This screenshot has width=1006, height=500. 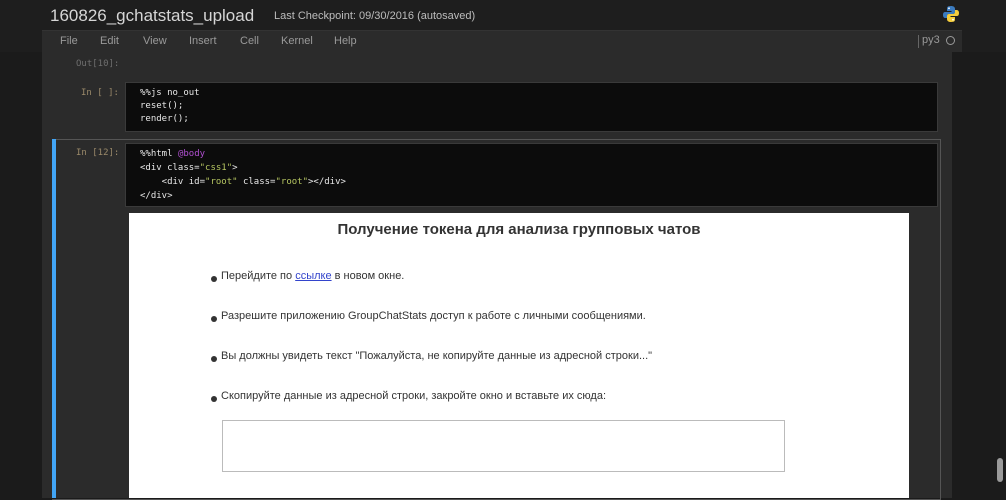 I want to click on cell-input-prompt: In [12]:, so click(x=98, y=153).